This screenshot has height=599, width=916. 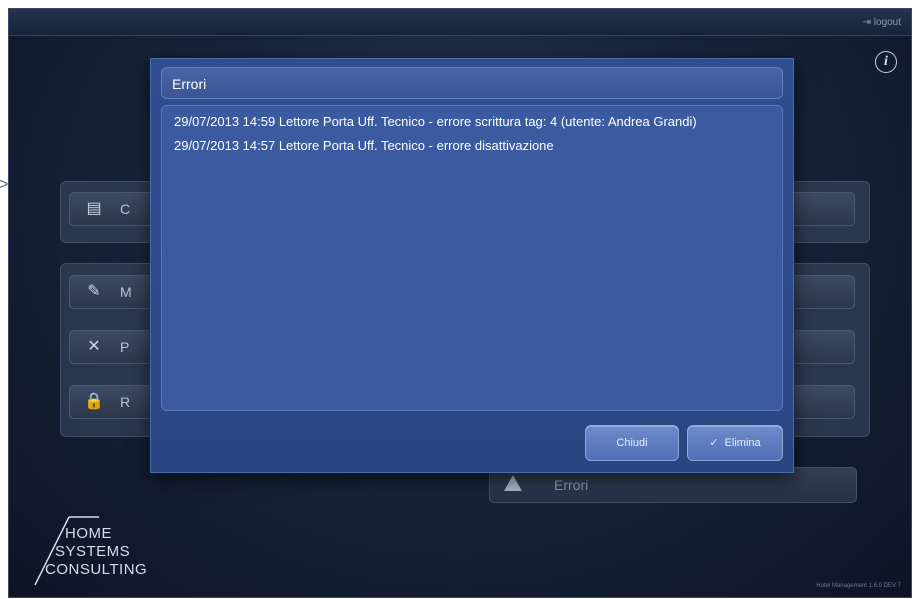 What do you see at coordinates (125, 347) in the screenshot?
I see `menu-item-label: P` at bounding box center [125, 347].